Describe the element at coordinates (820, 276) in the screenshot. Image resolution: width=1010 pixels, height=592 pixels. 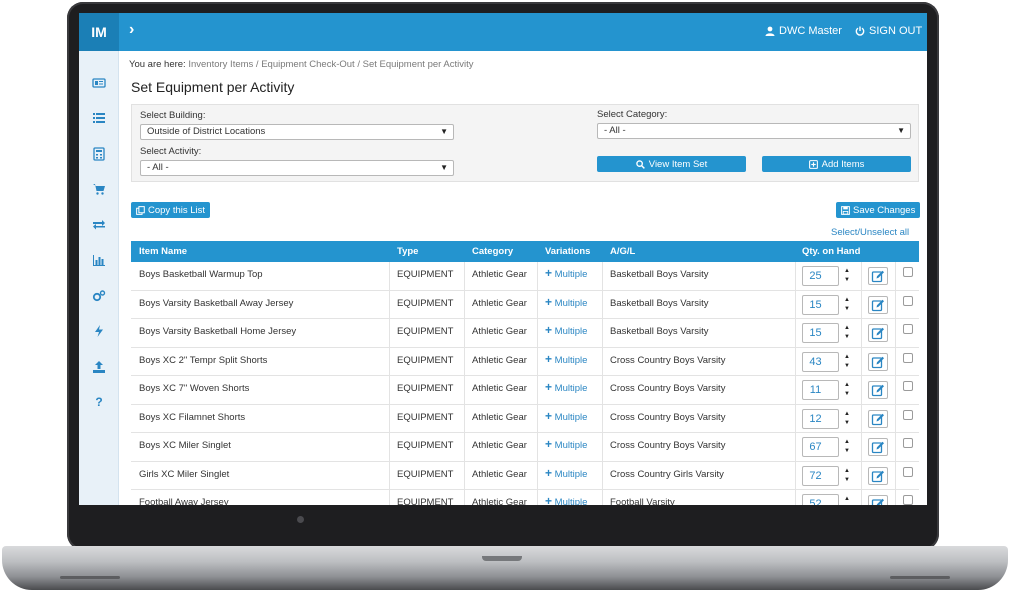
I see `qty-input: 25` at that location.